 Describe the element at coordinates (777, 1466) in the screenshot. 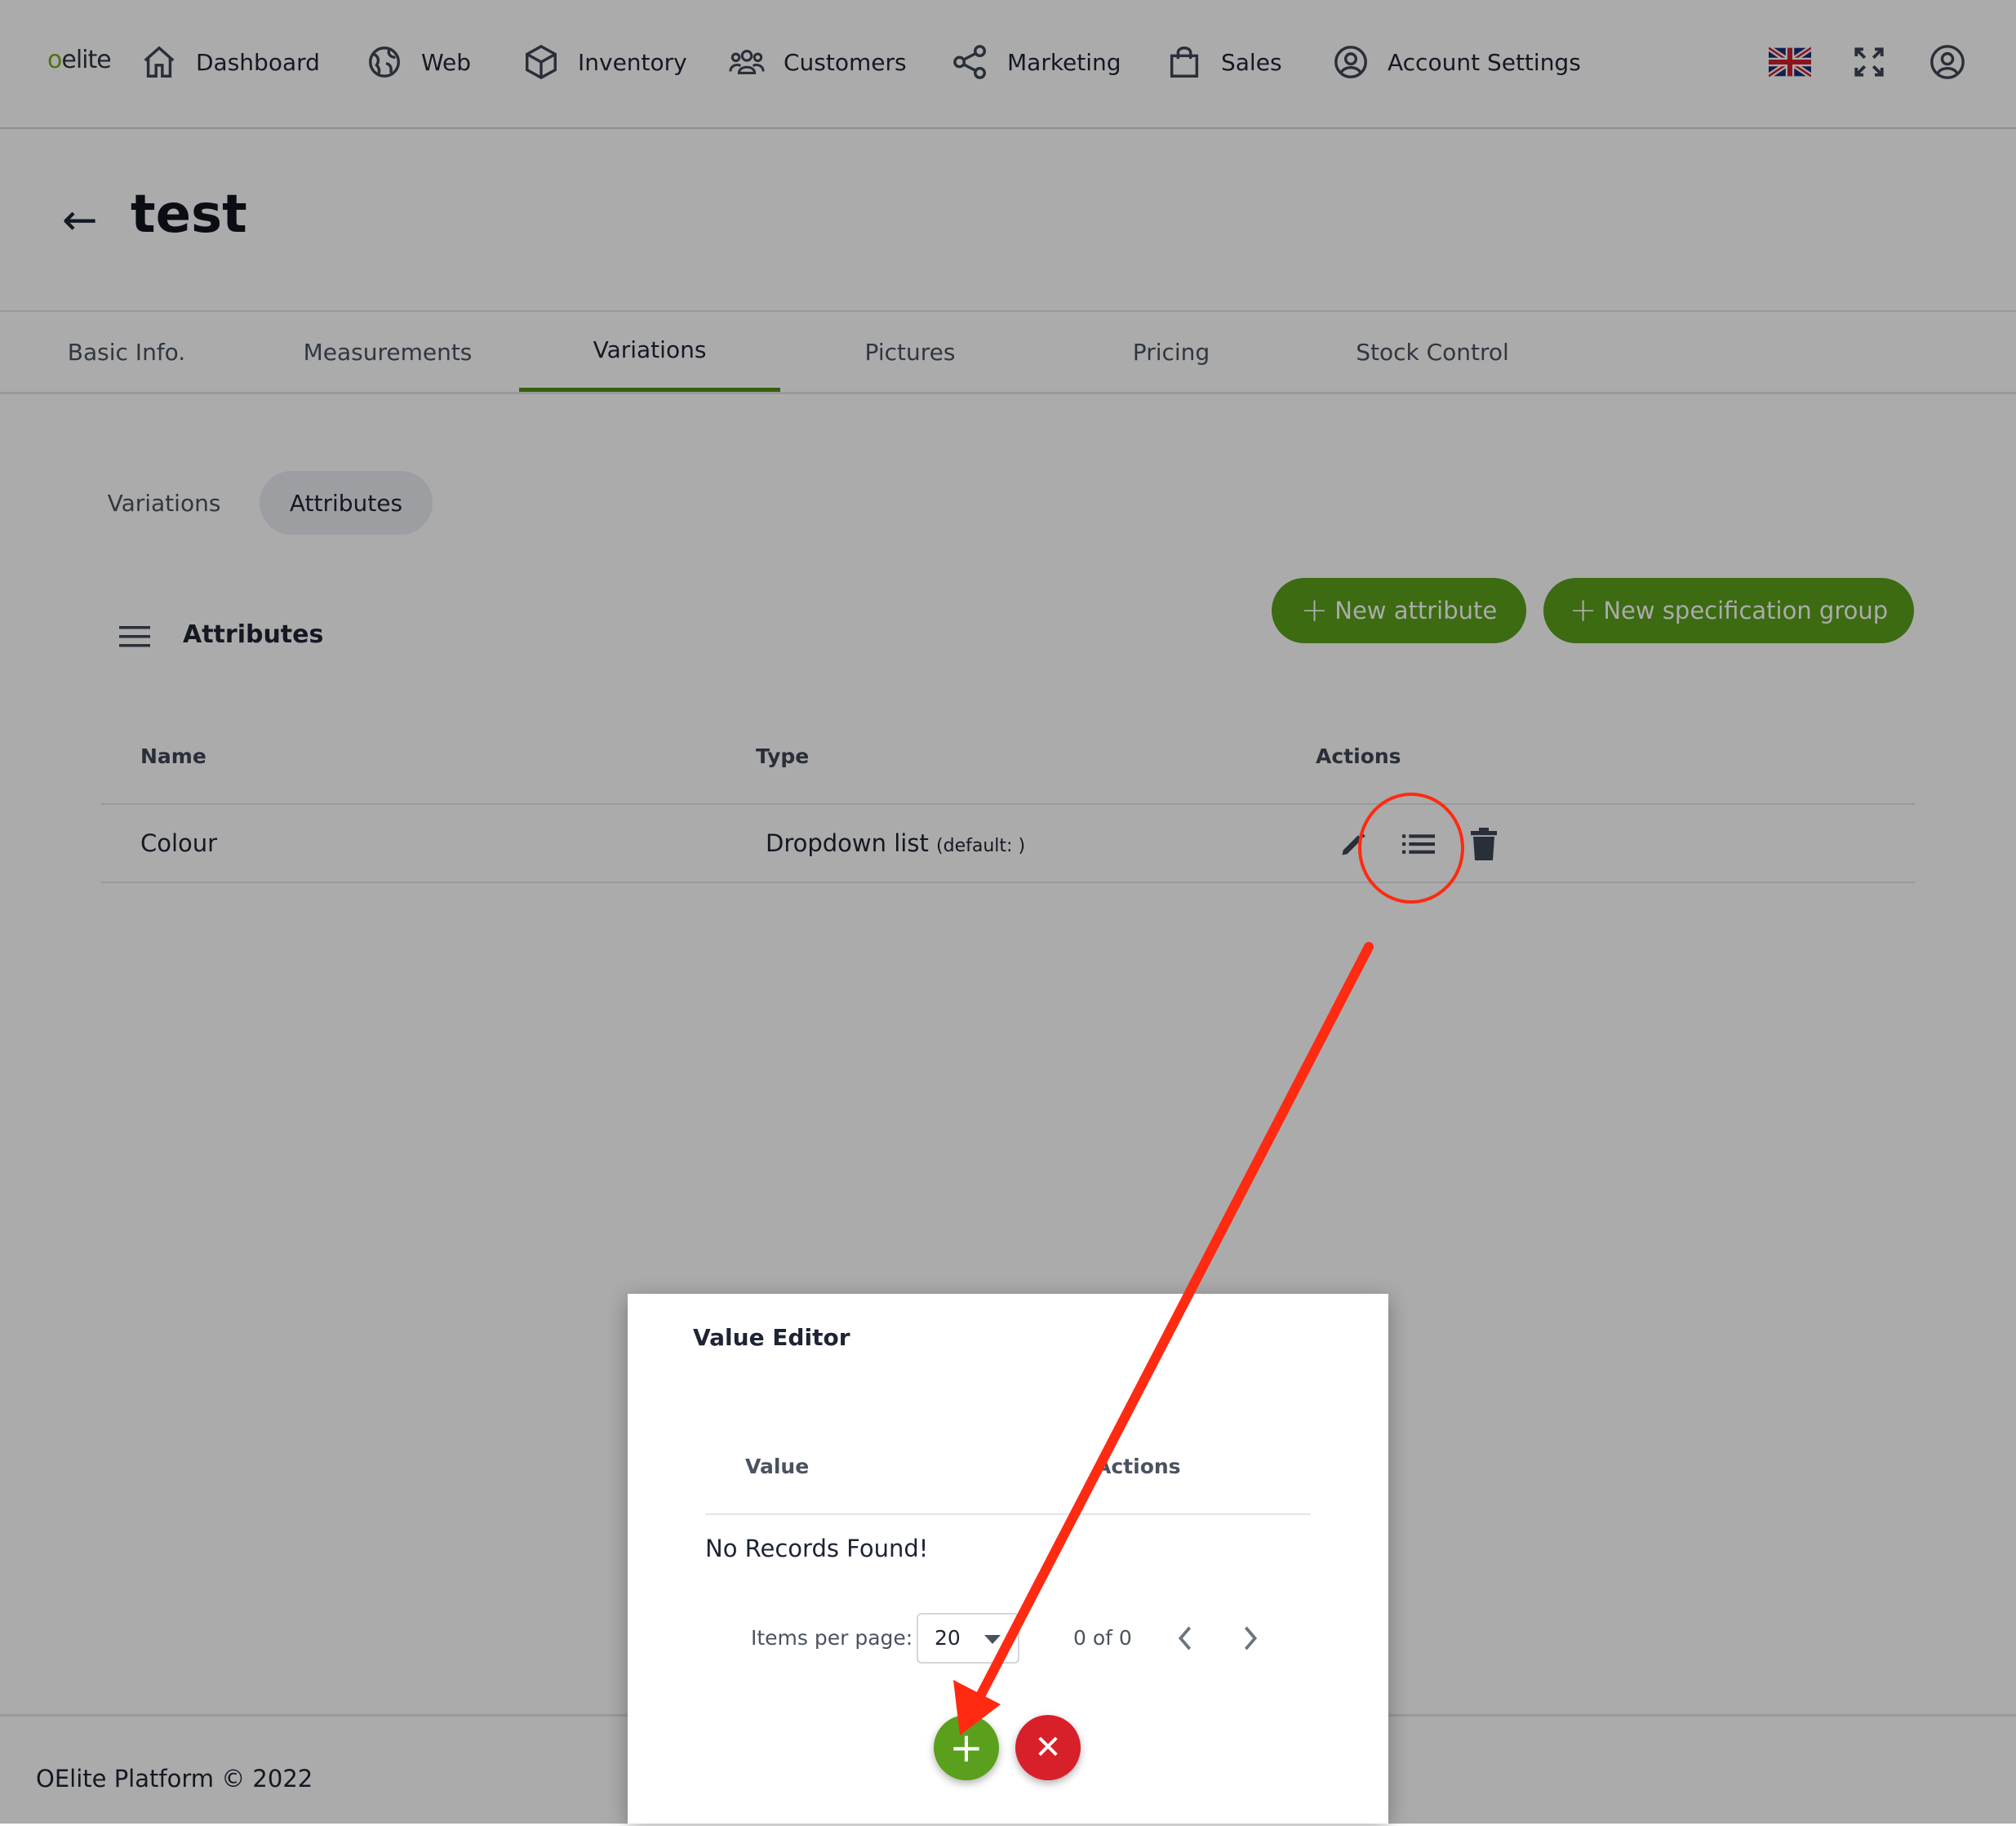

I see `dialog-column-value: Value` at that location.